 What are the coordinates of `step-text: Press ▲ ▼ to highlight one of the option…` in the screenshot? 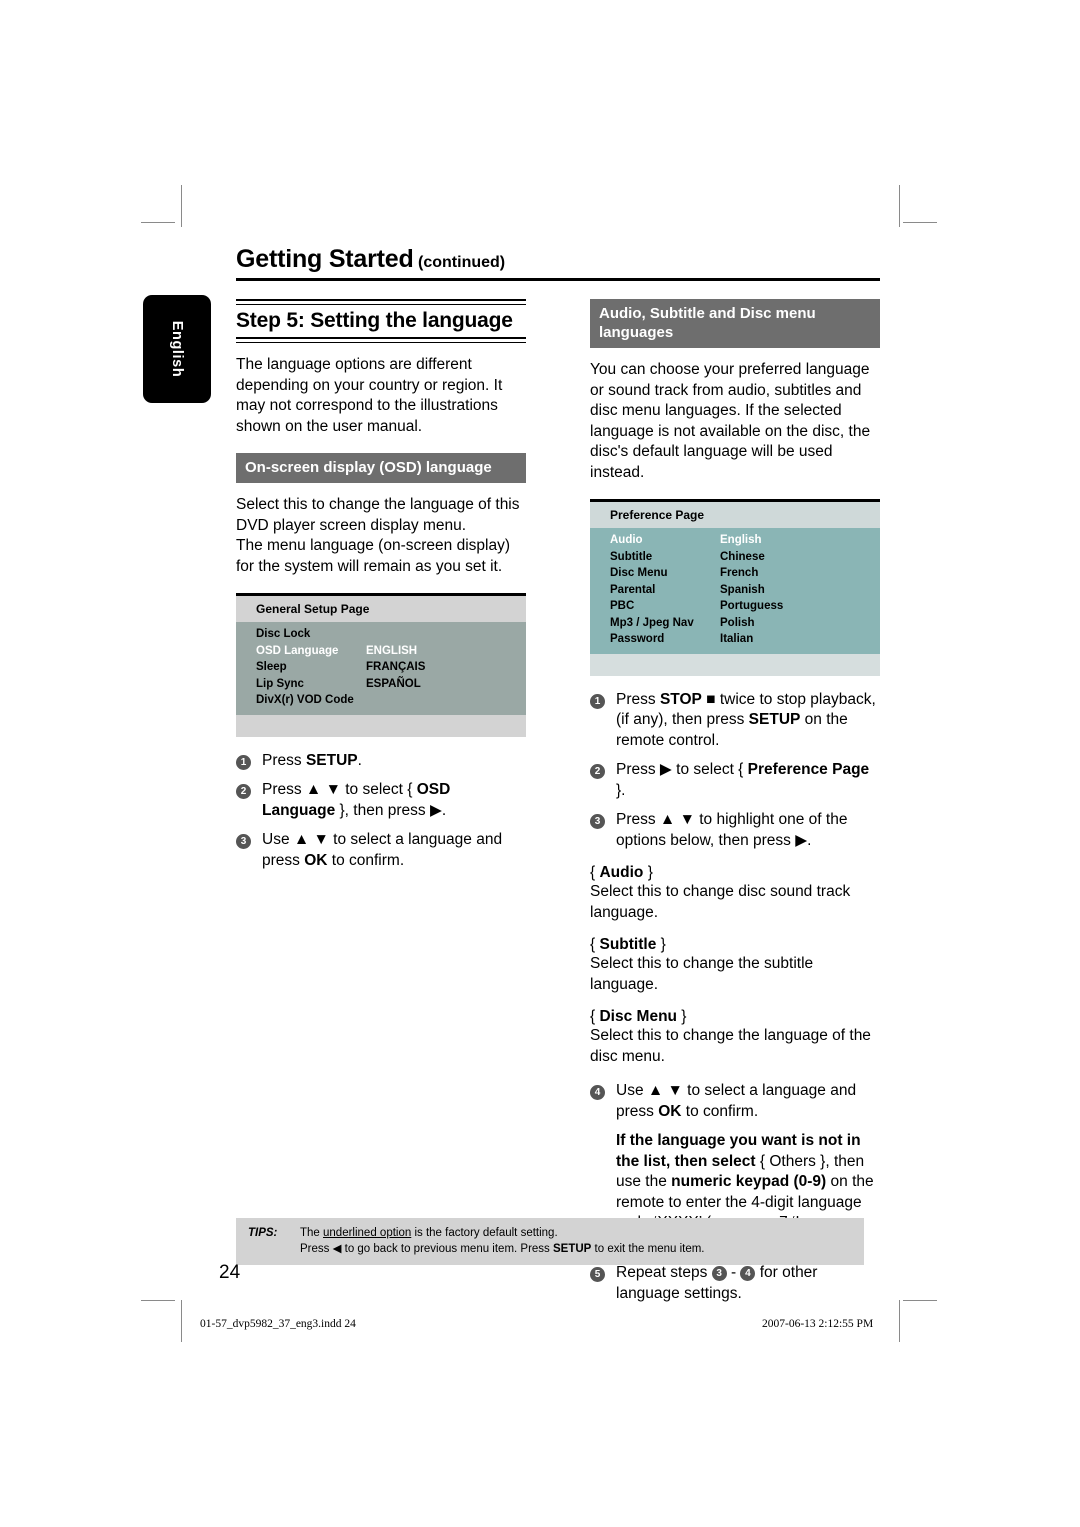 It's located at (732, 830).